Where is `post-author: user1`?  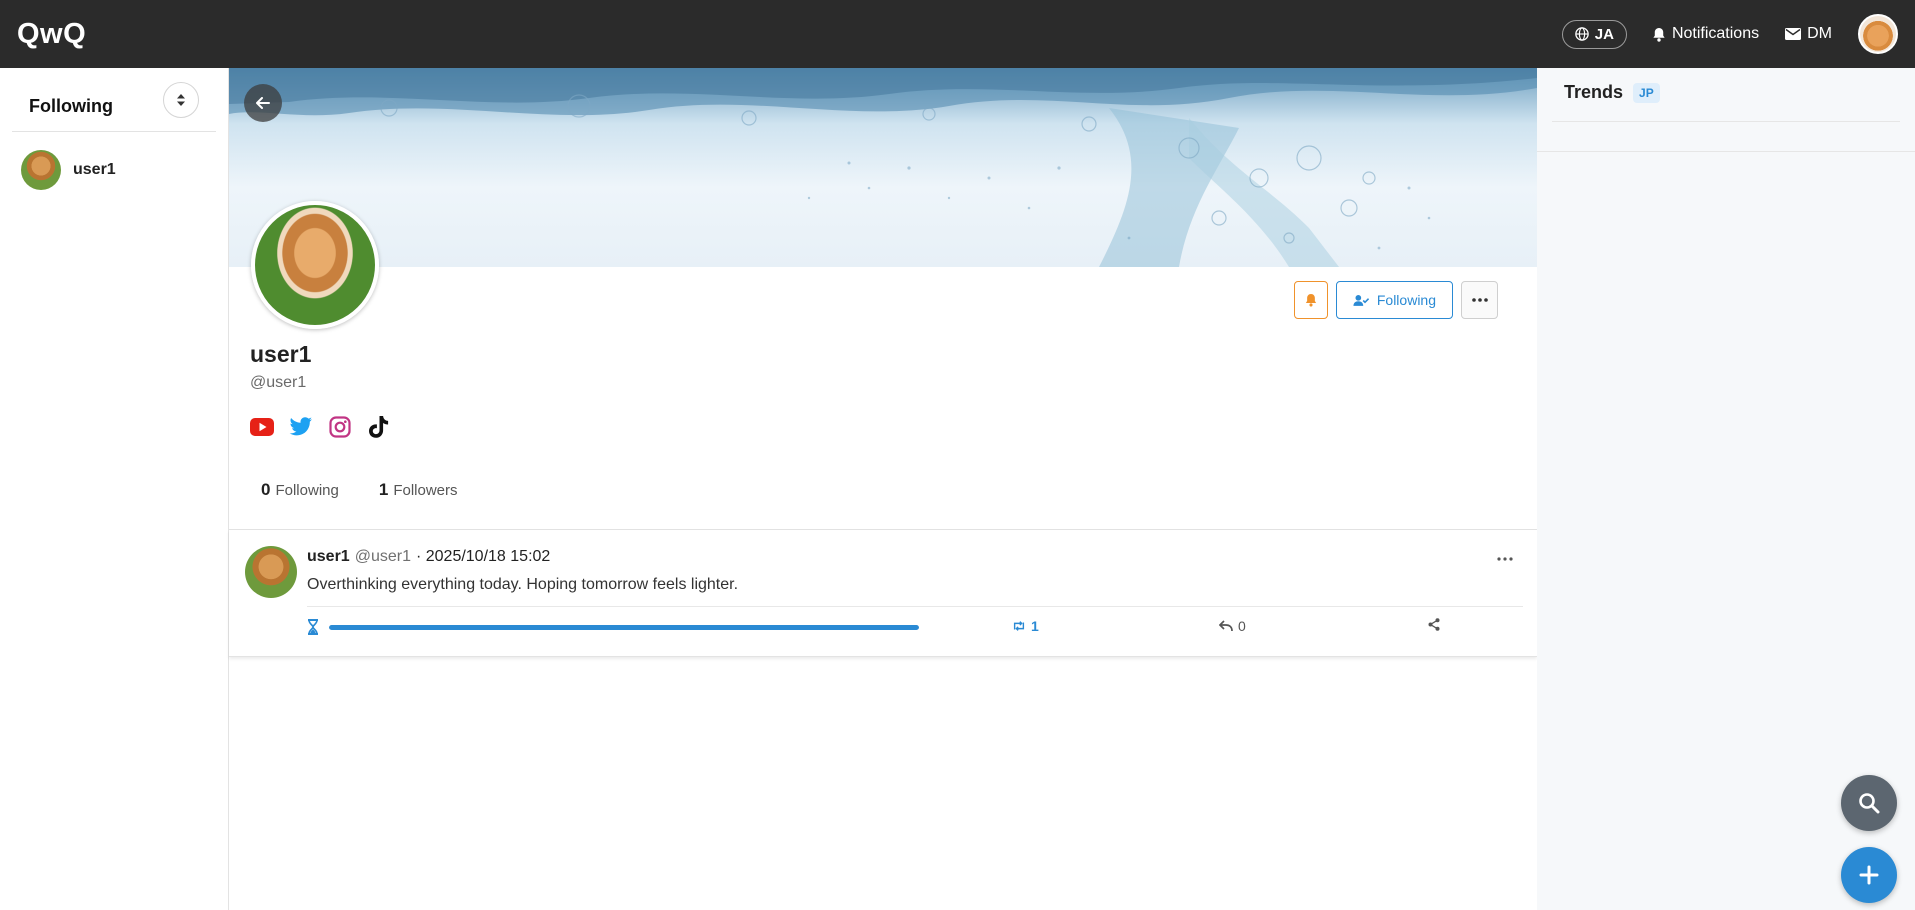
post-author: user1 is located at coordinates (328, 557).